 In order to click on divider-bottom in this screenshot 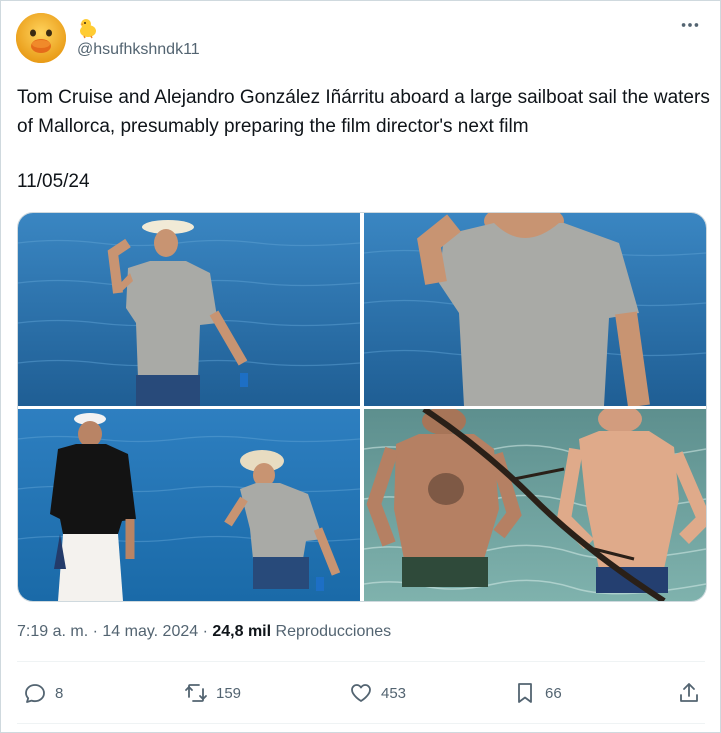, I will do `click(361, 723)`.